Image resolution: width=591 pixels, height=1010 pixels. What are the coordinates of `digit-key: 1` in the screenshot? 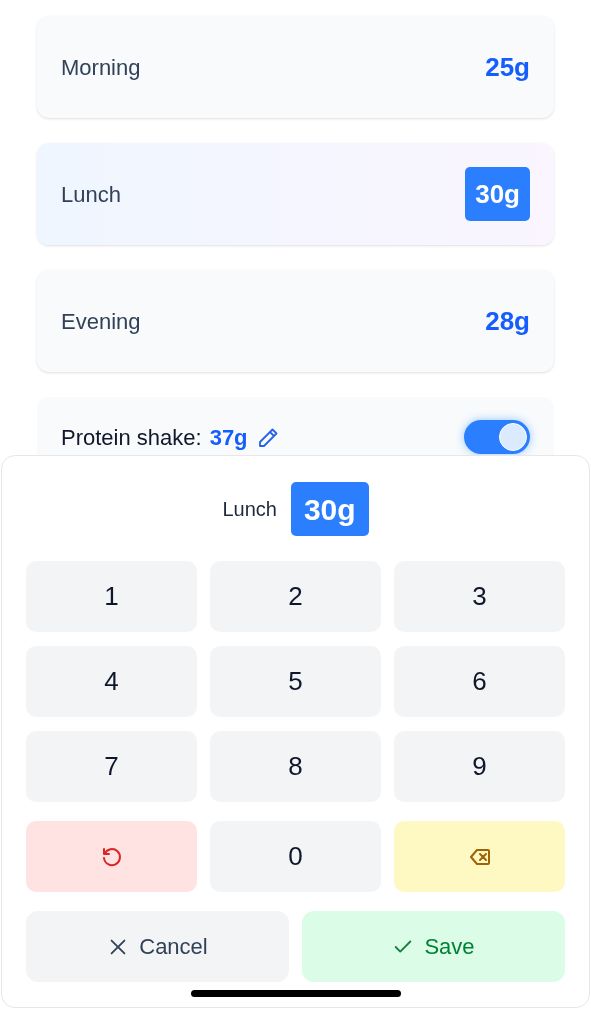 It's located at (111, 596).